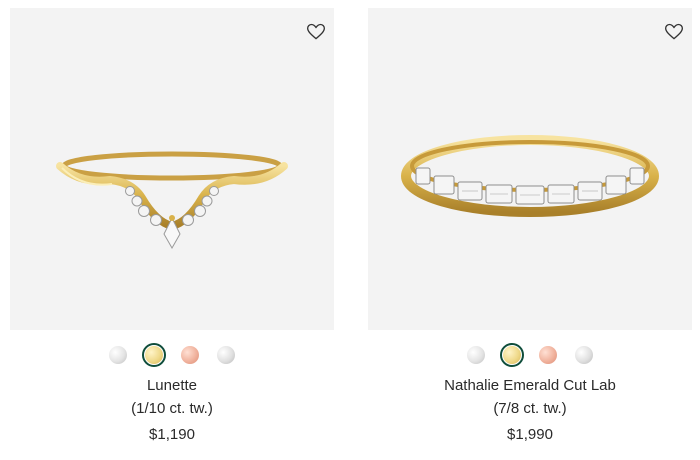 The width and height of the screenshot is (700, 460). What do you see at coordinates (172, 434) in the screenshot?
I see `product-price: $1,190` at bounding box center [172, 434].